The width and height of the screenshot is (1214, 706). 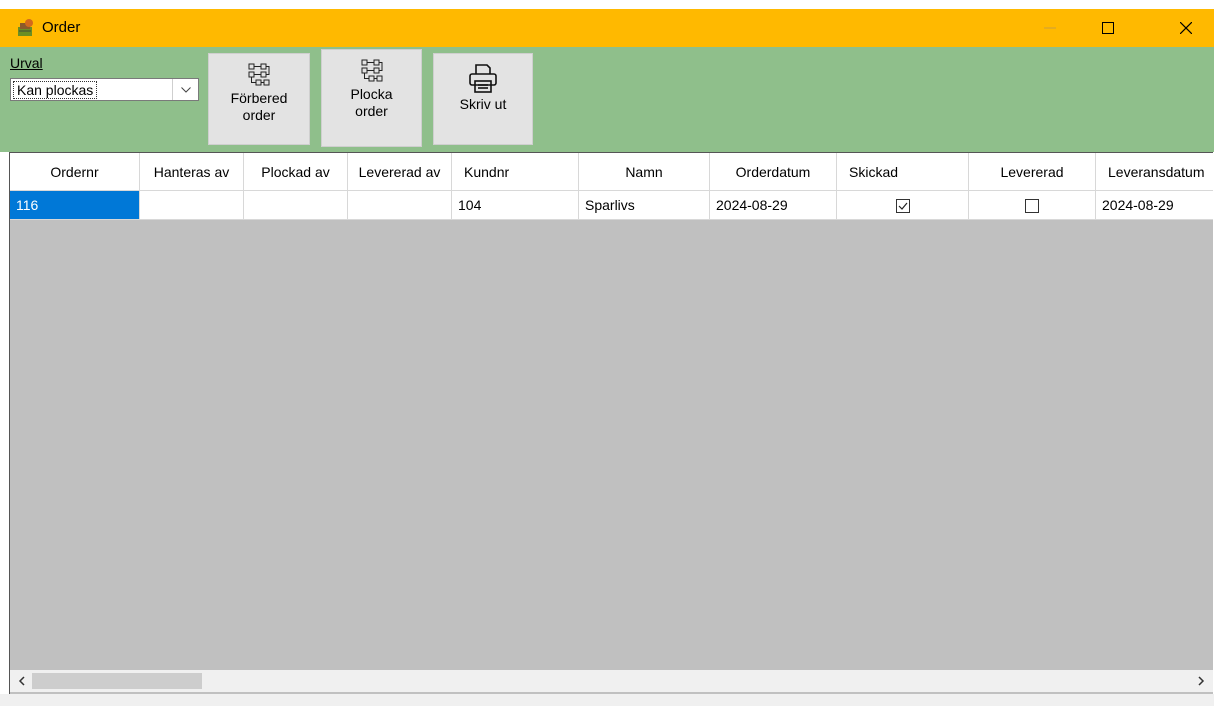 I want to click on forbered-label: Förbered order, so click(x=259, y=106).